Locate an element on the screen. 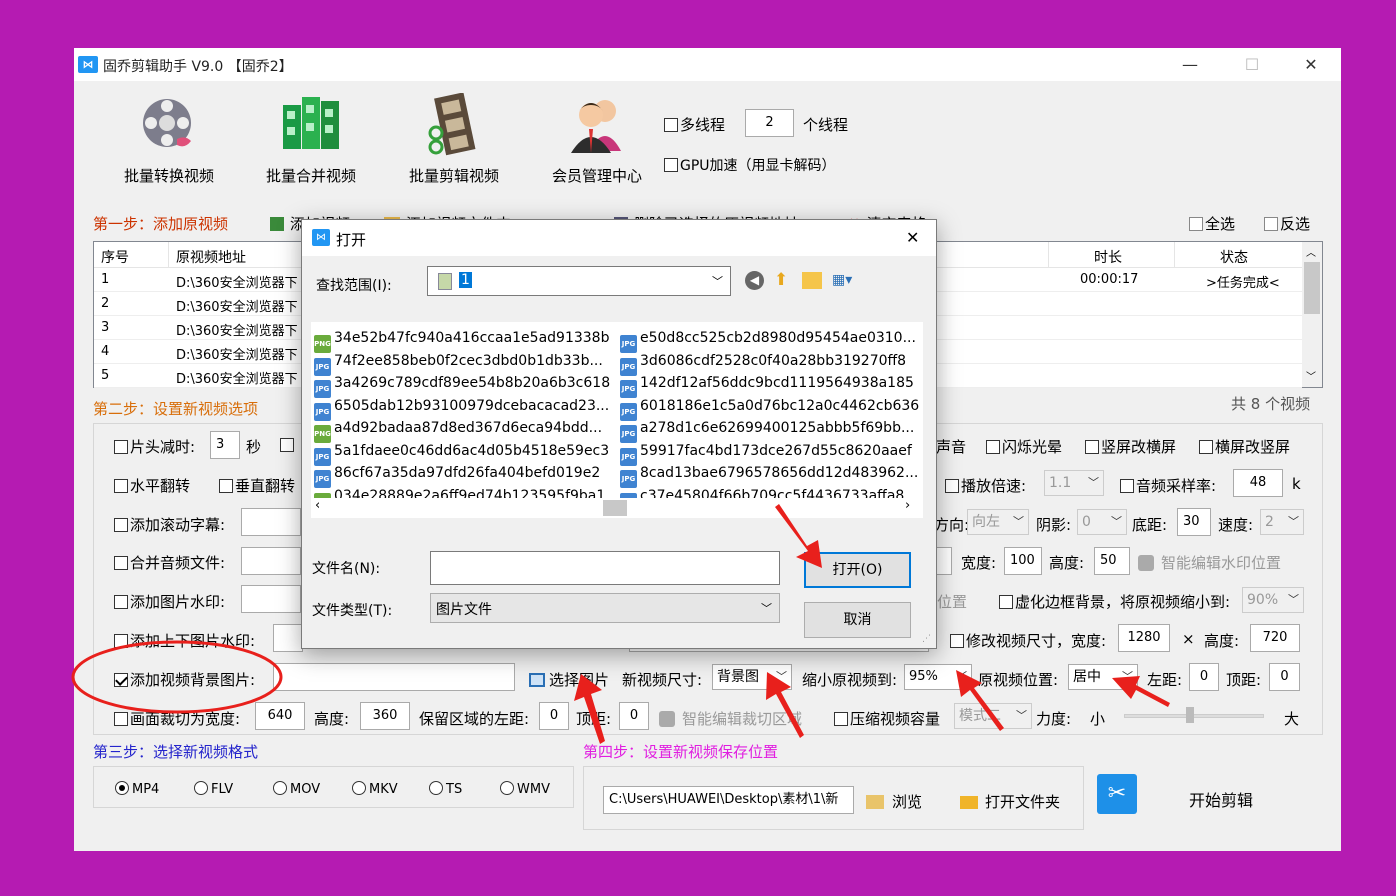 This screenshot has width=1396, height=896. arrow-group is located at coordinates (872, 624).